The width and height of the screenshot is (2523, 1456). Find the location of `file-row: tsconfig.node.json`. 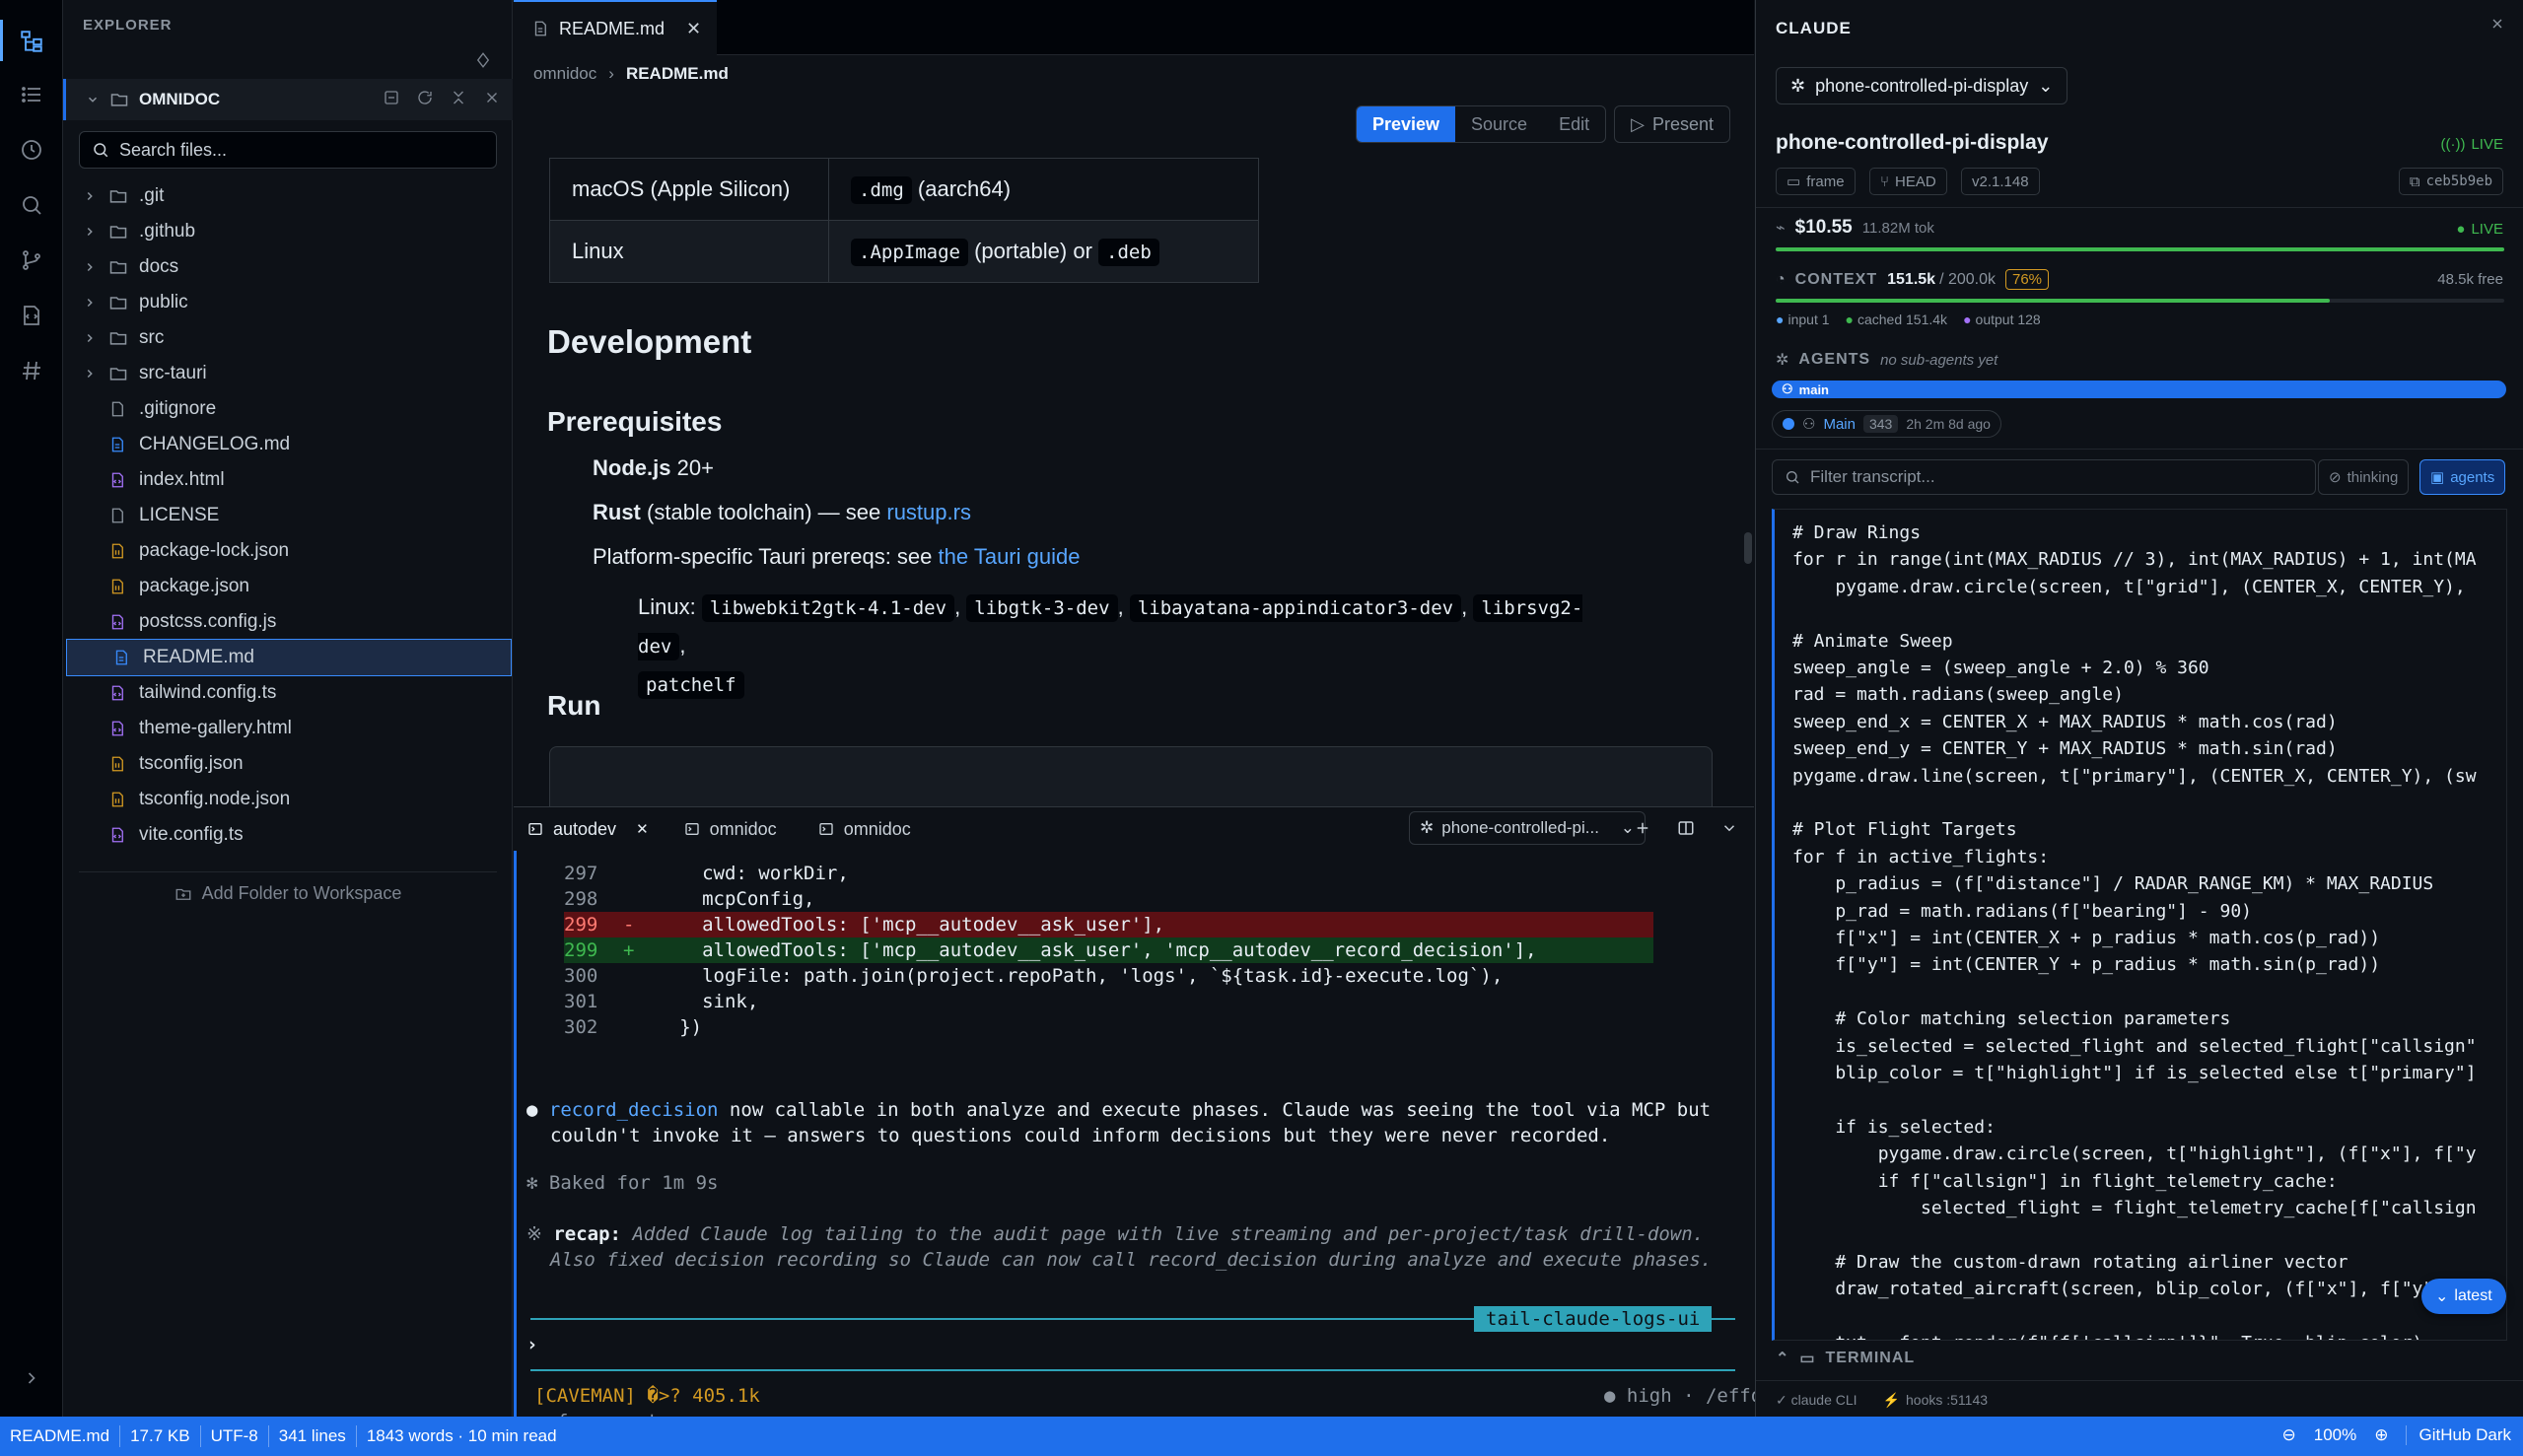

file-row: tsconfig.node.json is located at coordinates (288, 799).